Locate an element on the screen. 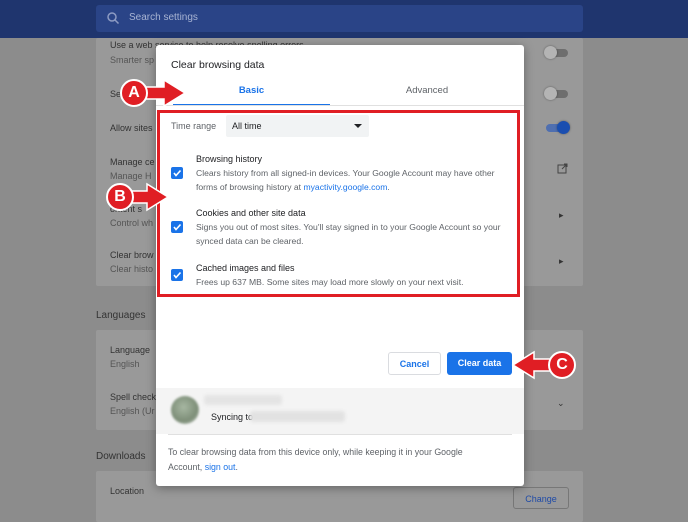  sign-out-link: sign out is located at coordinates (220, 467).